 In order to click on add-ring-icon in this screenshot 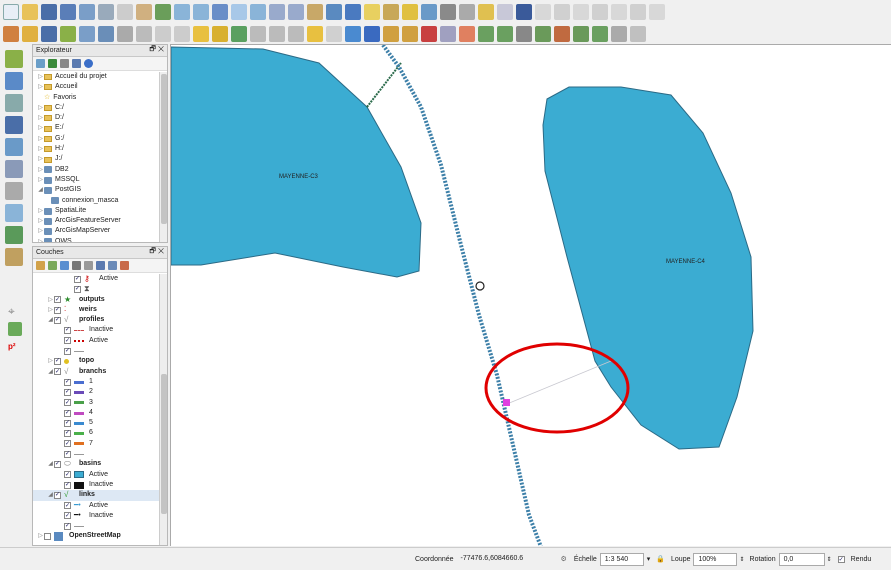, I will do `click(106, 34)`.